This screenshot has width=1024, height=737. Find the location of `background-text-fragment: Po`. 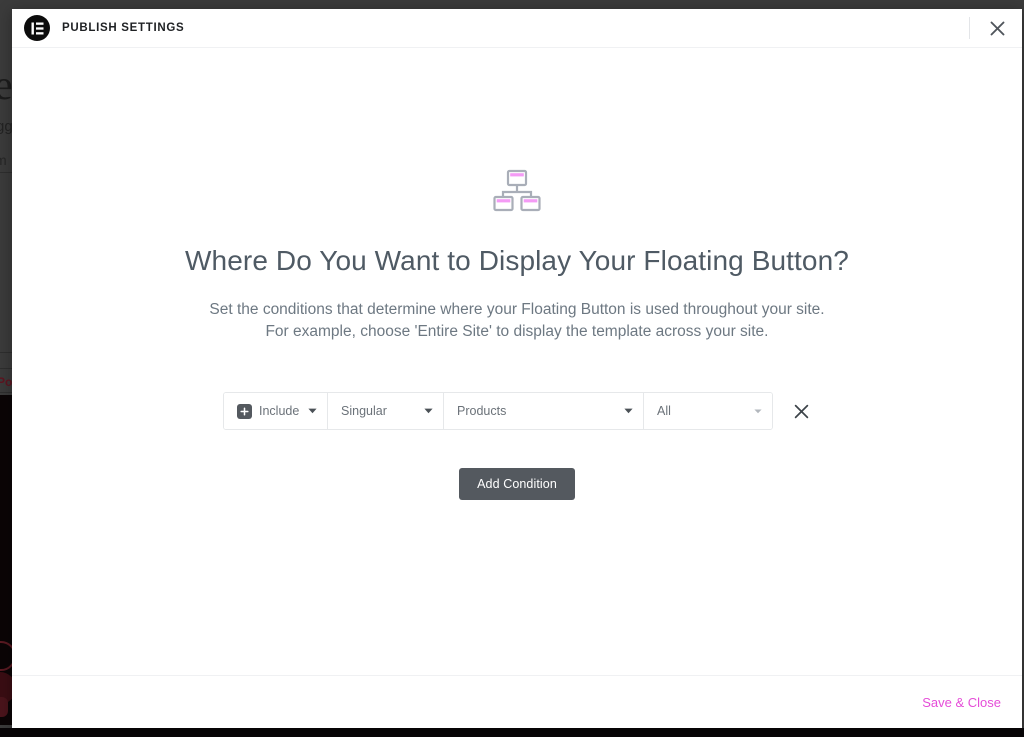

background-text-fragment: Po is located at coordinates (6, 382).